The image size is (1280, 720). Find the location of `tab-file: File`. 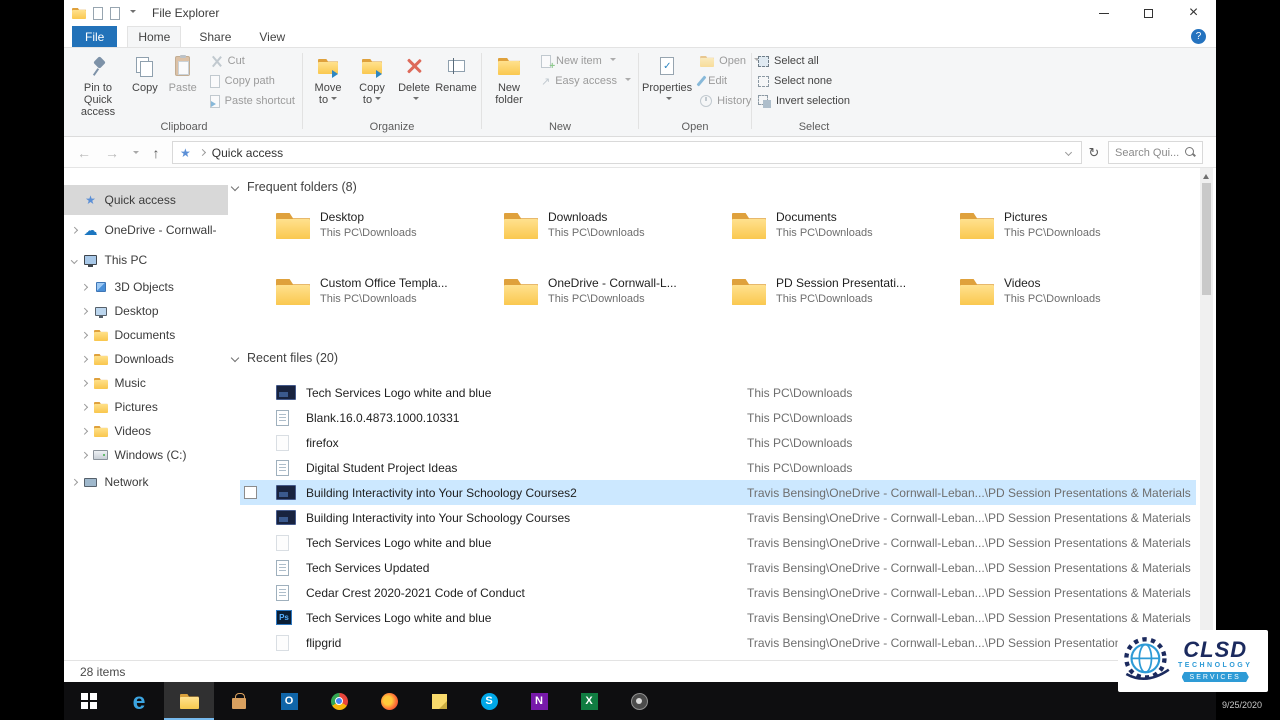

tab-file: File is located at coordinates (95, 36).